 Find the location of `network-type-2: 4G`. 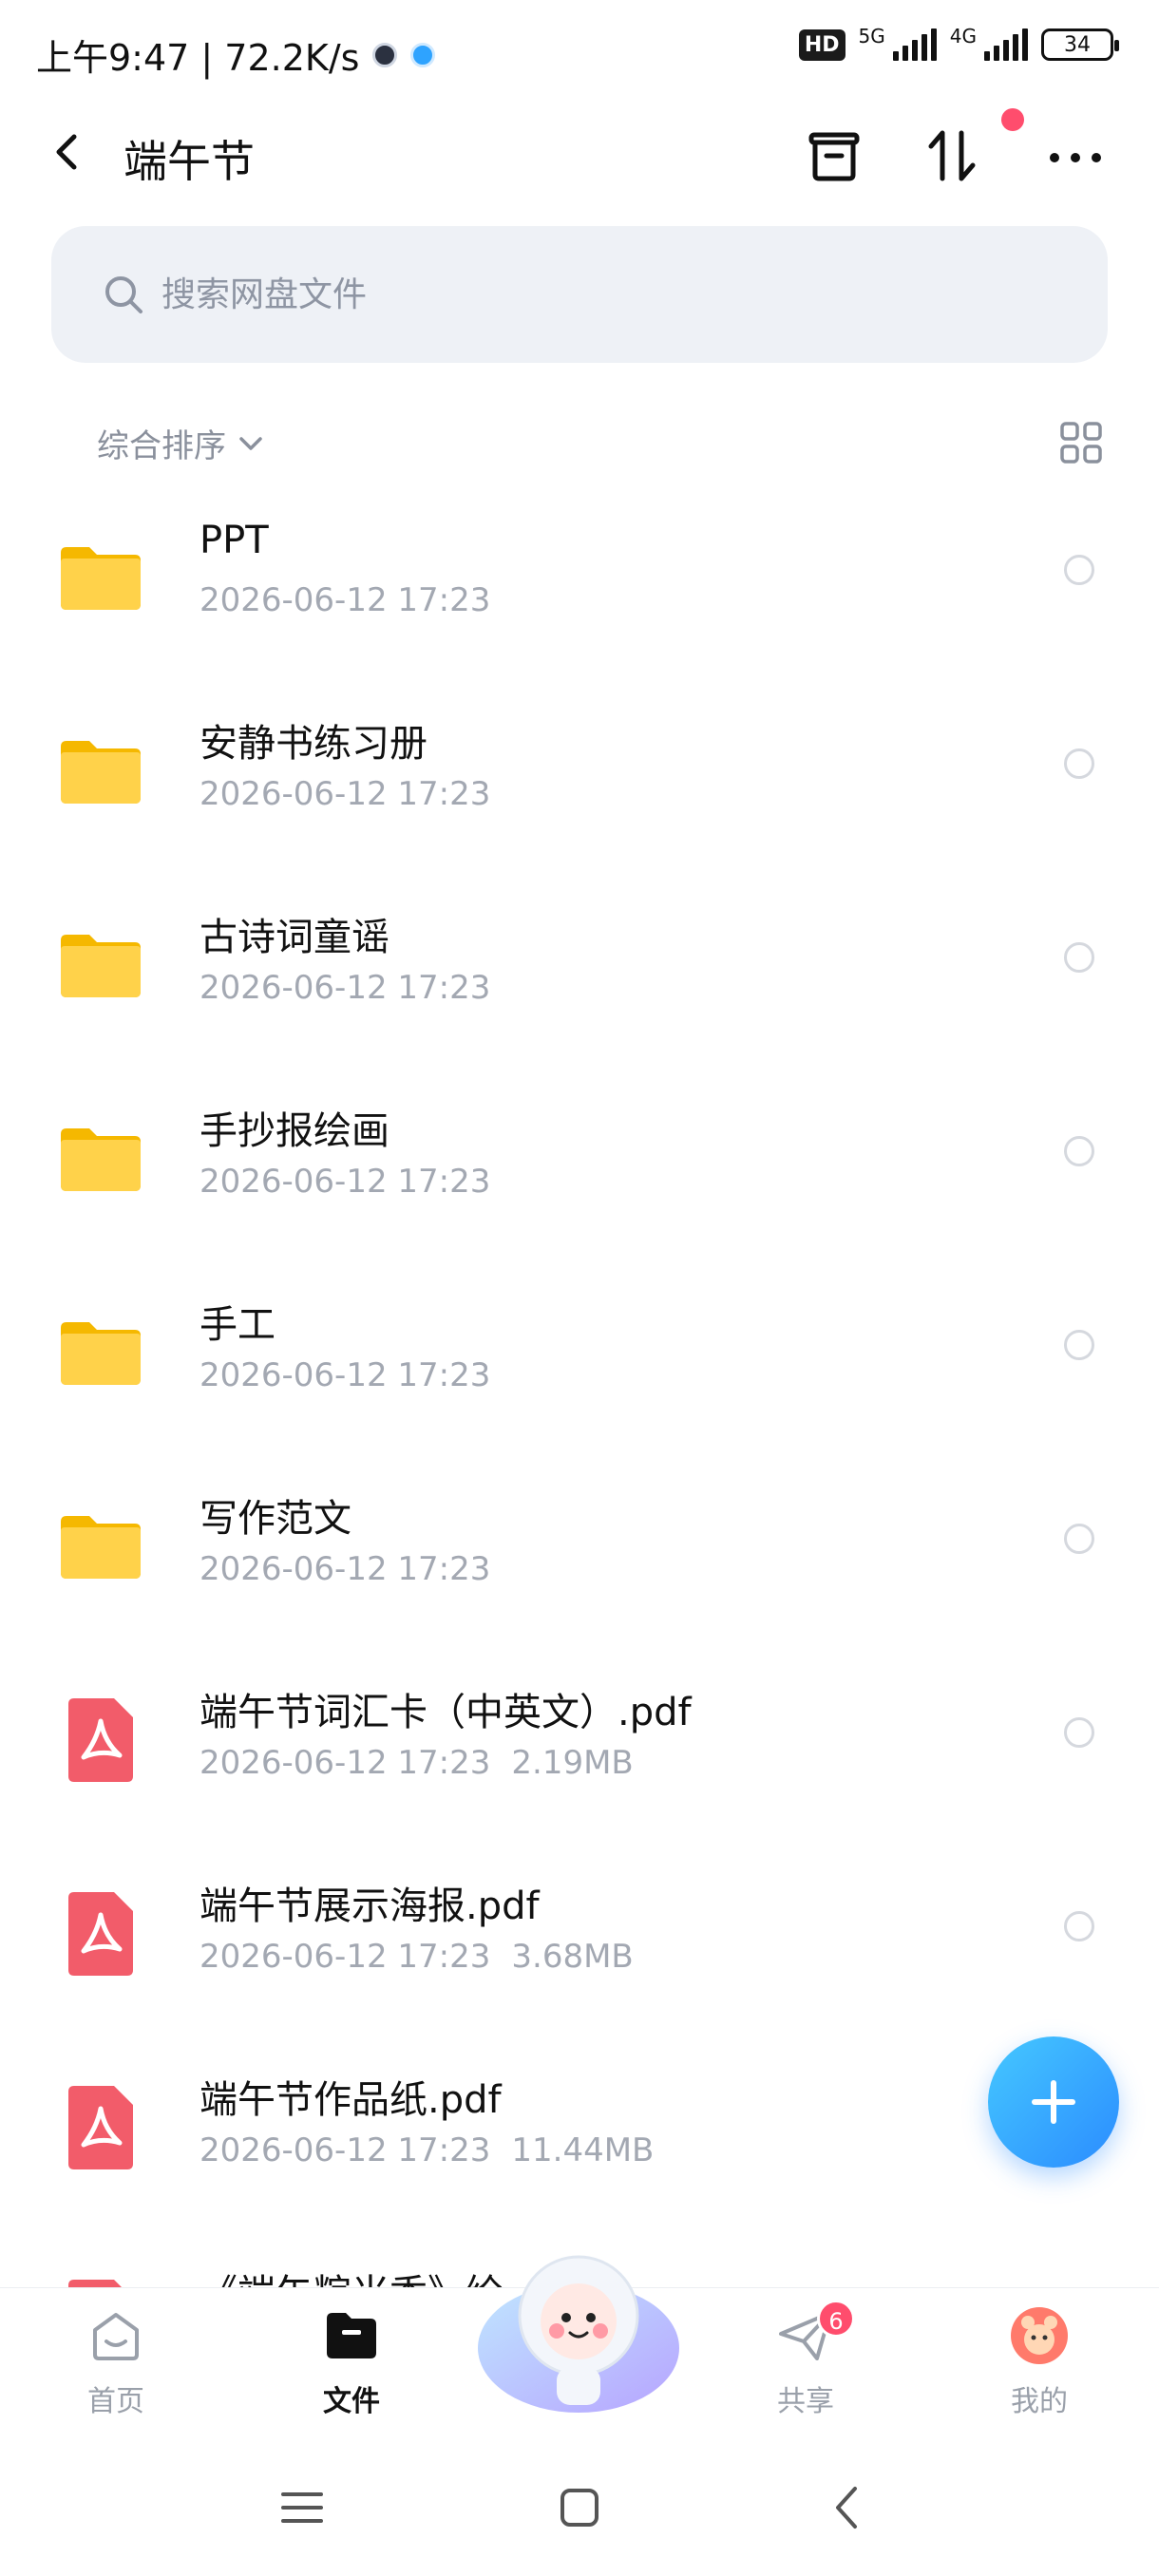

network-type-2: 4G is located at coordinates (963, 36).